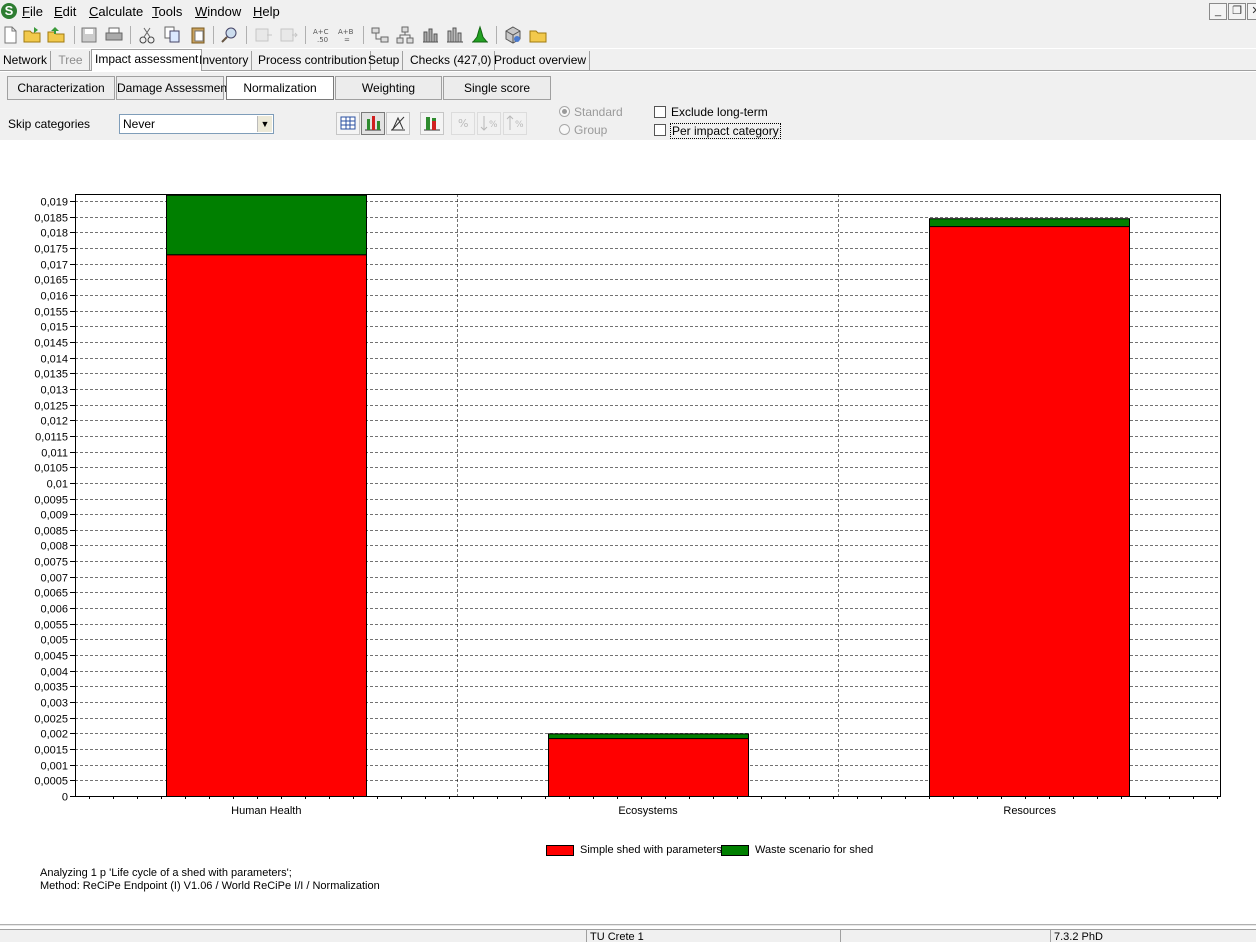  What do you see at coordinates (147, 60) in the screenshot?
I see `tab-impact-assessment: Impact assessment` at bounding box center [147, 60].